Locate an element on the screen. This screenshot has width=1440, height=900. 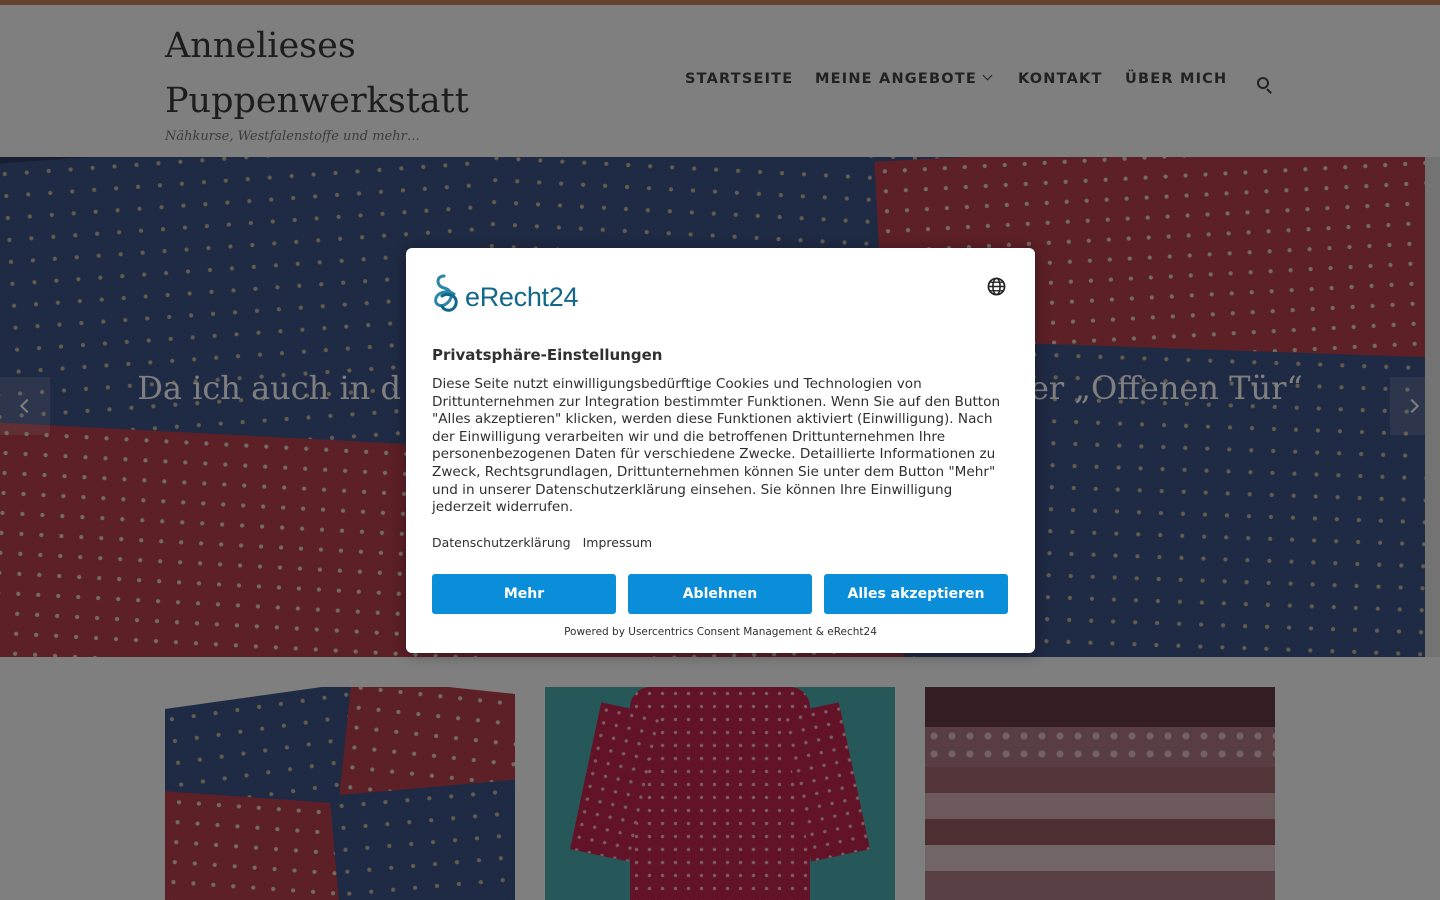
imprint-link: Impressum is located at coordinates (617, 542).